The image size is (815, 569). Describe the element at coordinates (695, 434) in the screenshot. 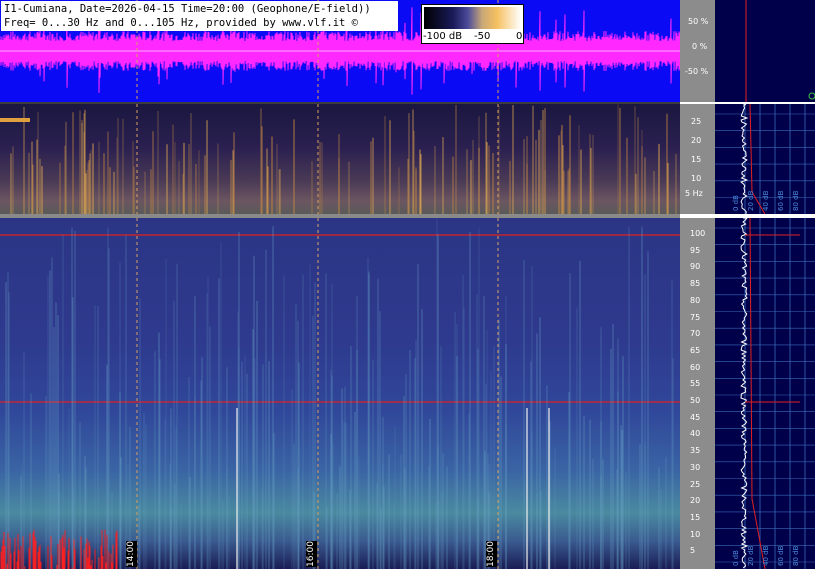

I see `high-tick-40: 40` at that location.